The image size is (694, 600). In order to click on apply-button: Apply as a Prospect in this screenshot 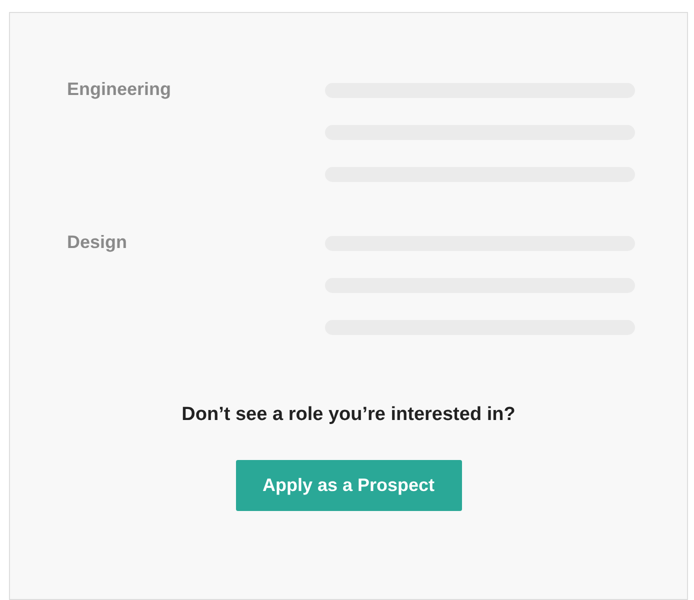, I will do `click(349, 485)`.